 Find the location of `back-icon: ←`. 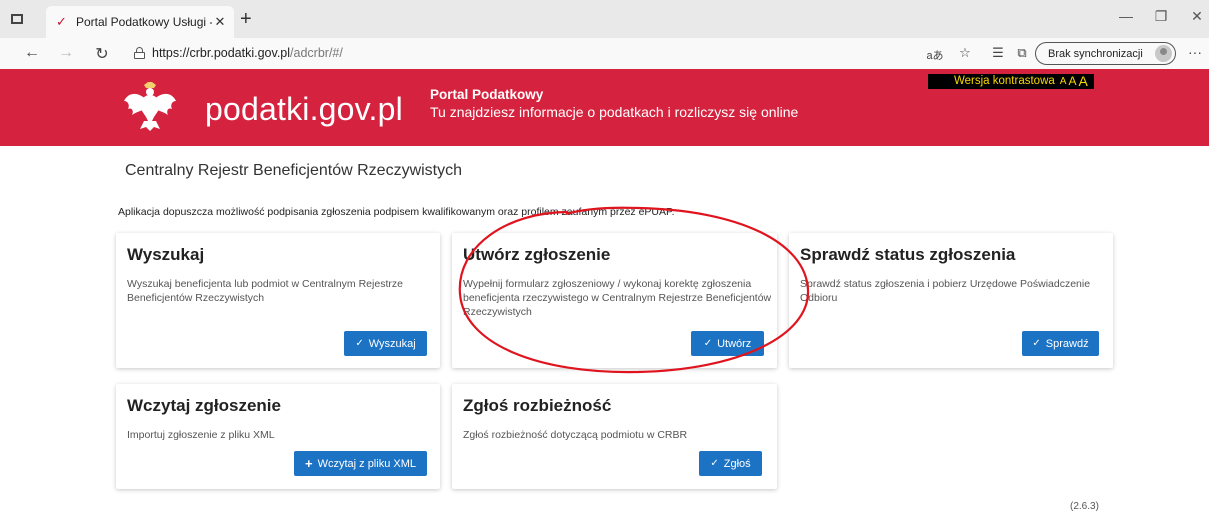

back-icon: ← is located at coordinates (32, 53).